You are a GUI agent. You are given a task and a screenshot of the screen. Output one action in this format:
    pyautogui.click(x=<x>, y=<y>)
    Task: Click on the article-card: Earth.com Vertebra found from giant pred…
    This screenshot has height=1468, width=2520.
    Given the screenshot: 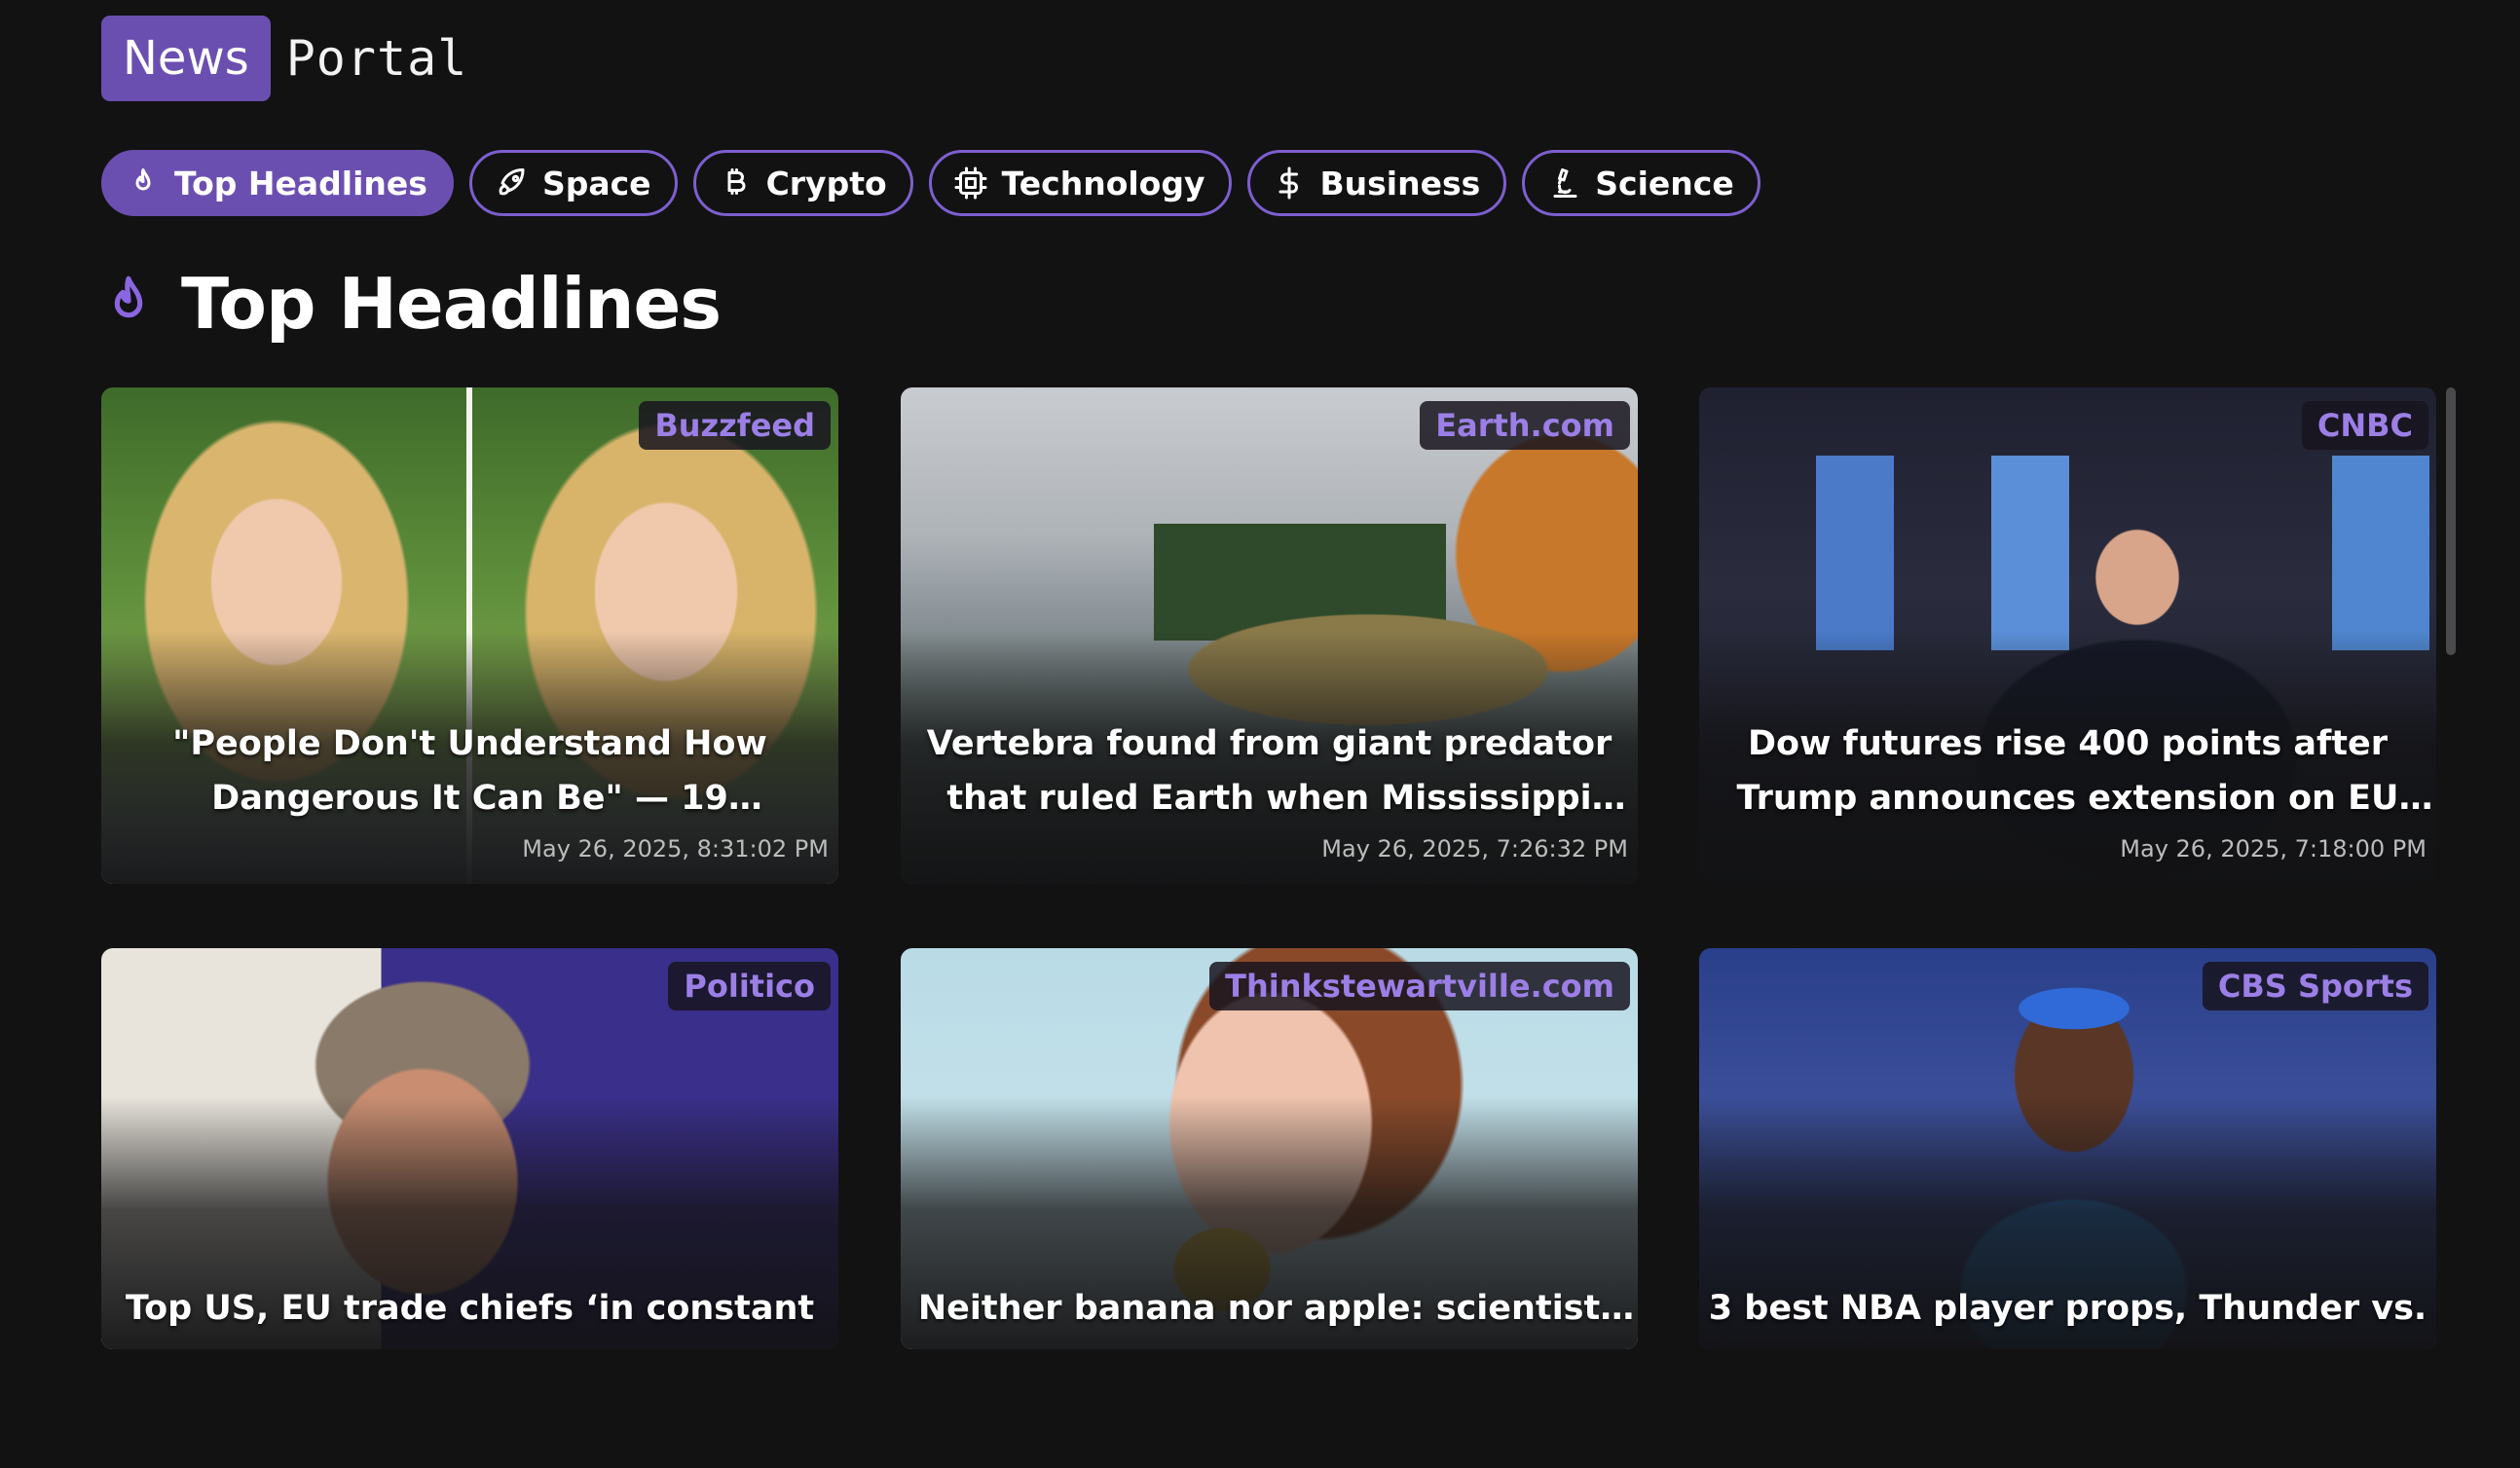 What is the action you would take?
    pyautogui.click(x=1269, y=635)
    